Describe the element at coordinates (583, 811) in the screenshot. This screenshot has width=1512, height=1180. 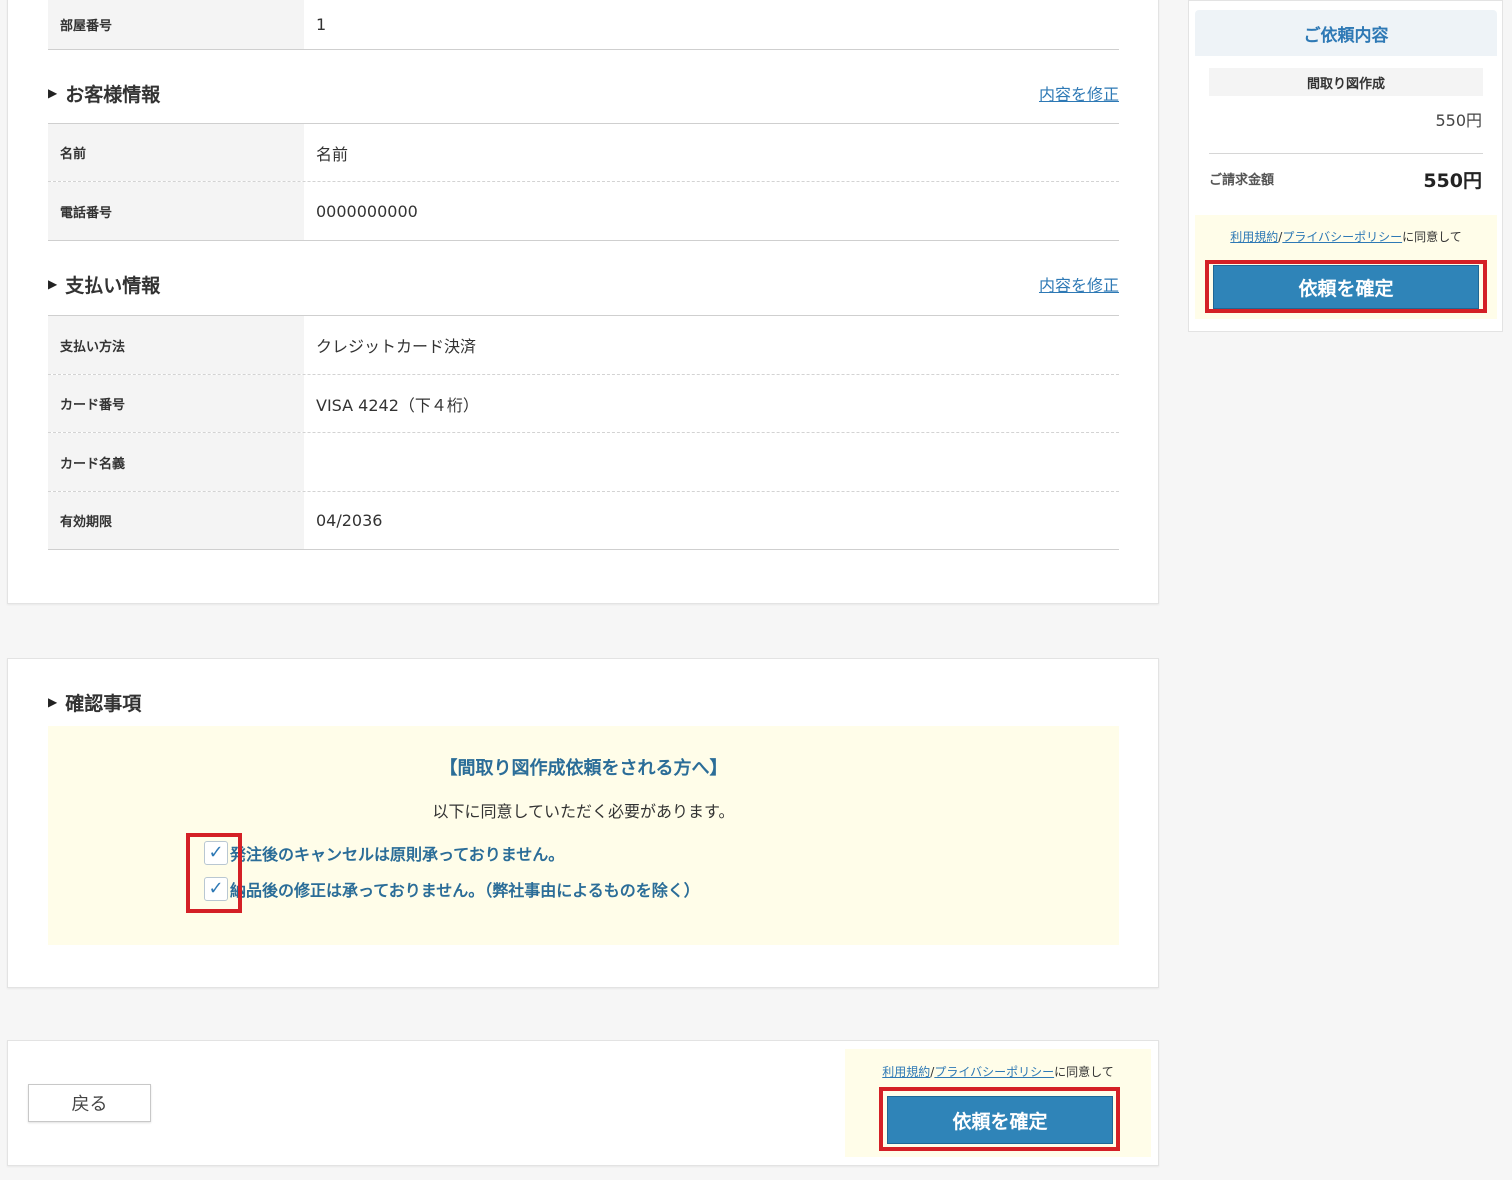
I see `notice-subtext: 以下に同意していただく必要があります。` at that location.